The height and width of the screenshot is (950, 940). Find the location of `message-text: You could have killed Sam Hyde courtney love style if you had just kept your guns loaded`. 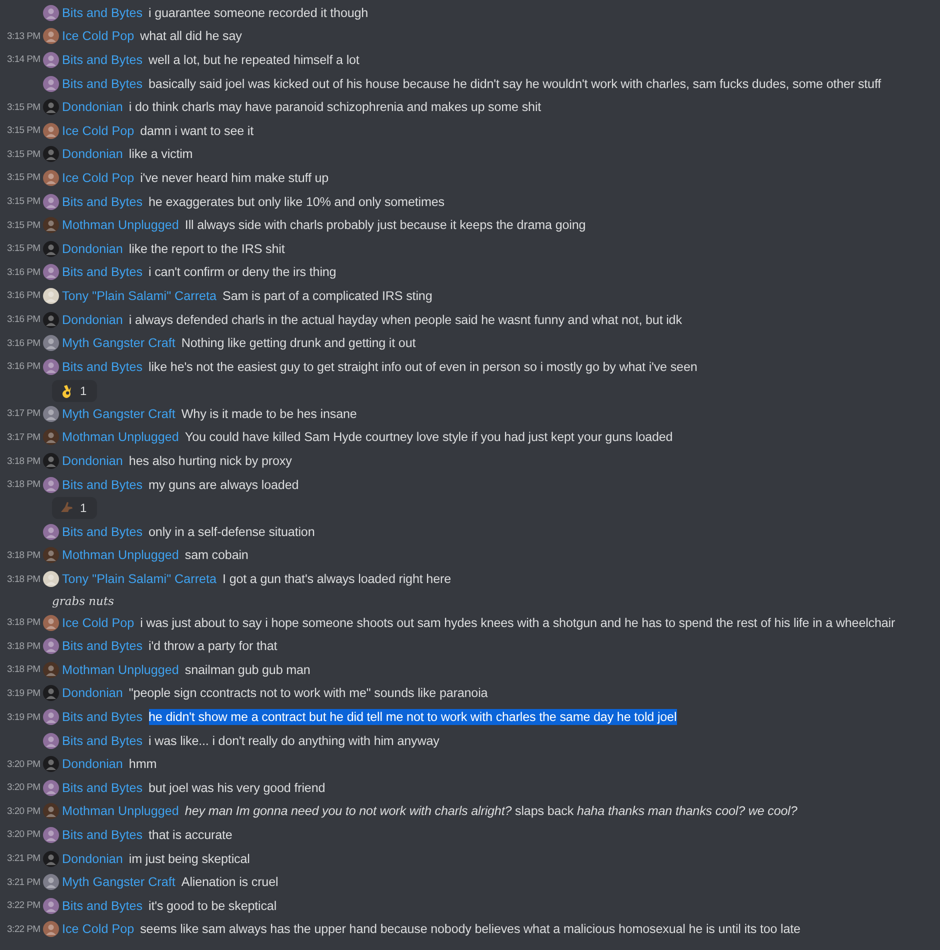

message-text: You could have killed Sam Hyde courtney love style if you had just kept your guns loaded is located at coordinates (428, 437).